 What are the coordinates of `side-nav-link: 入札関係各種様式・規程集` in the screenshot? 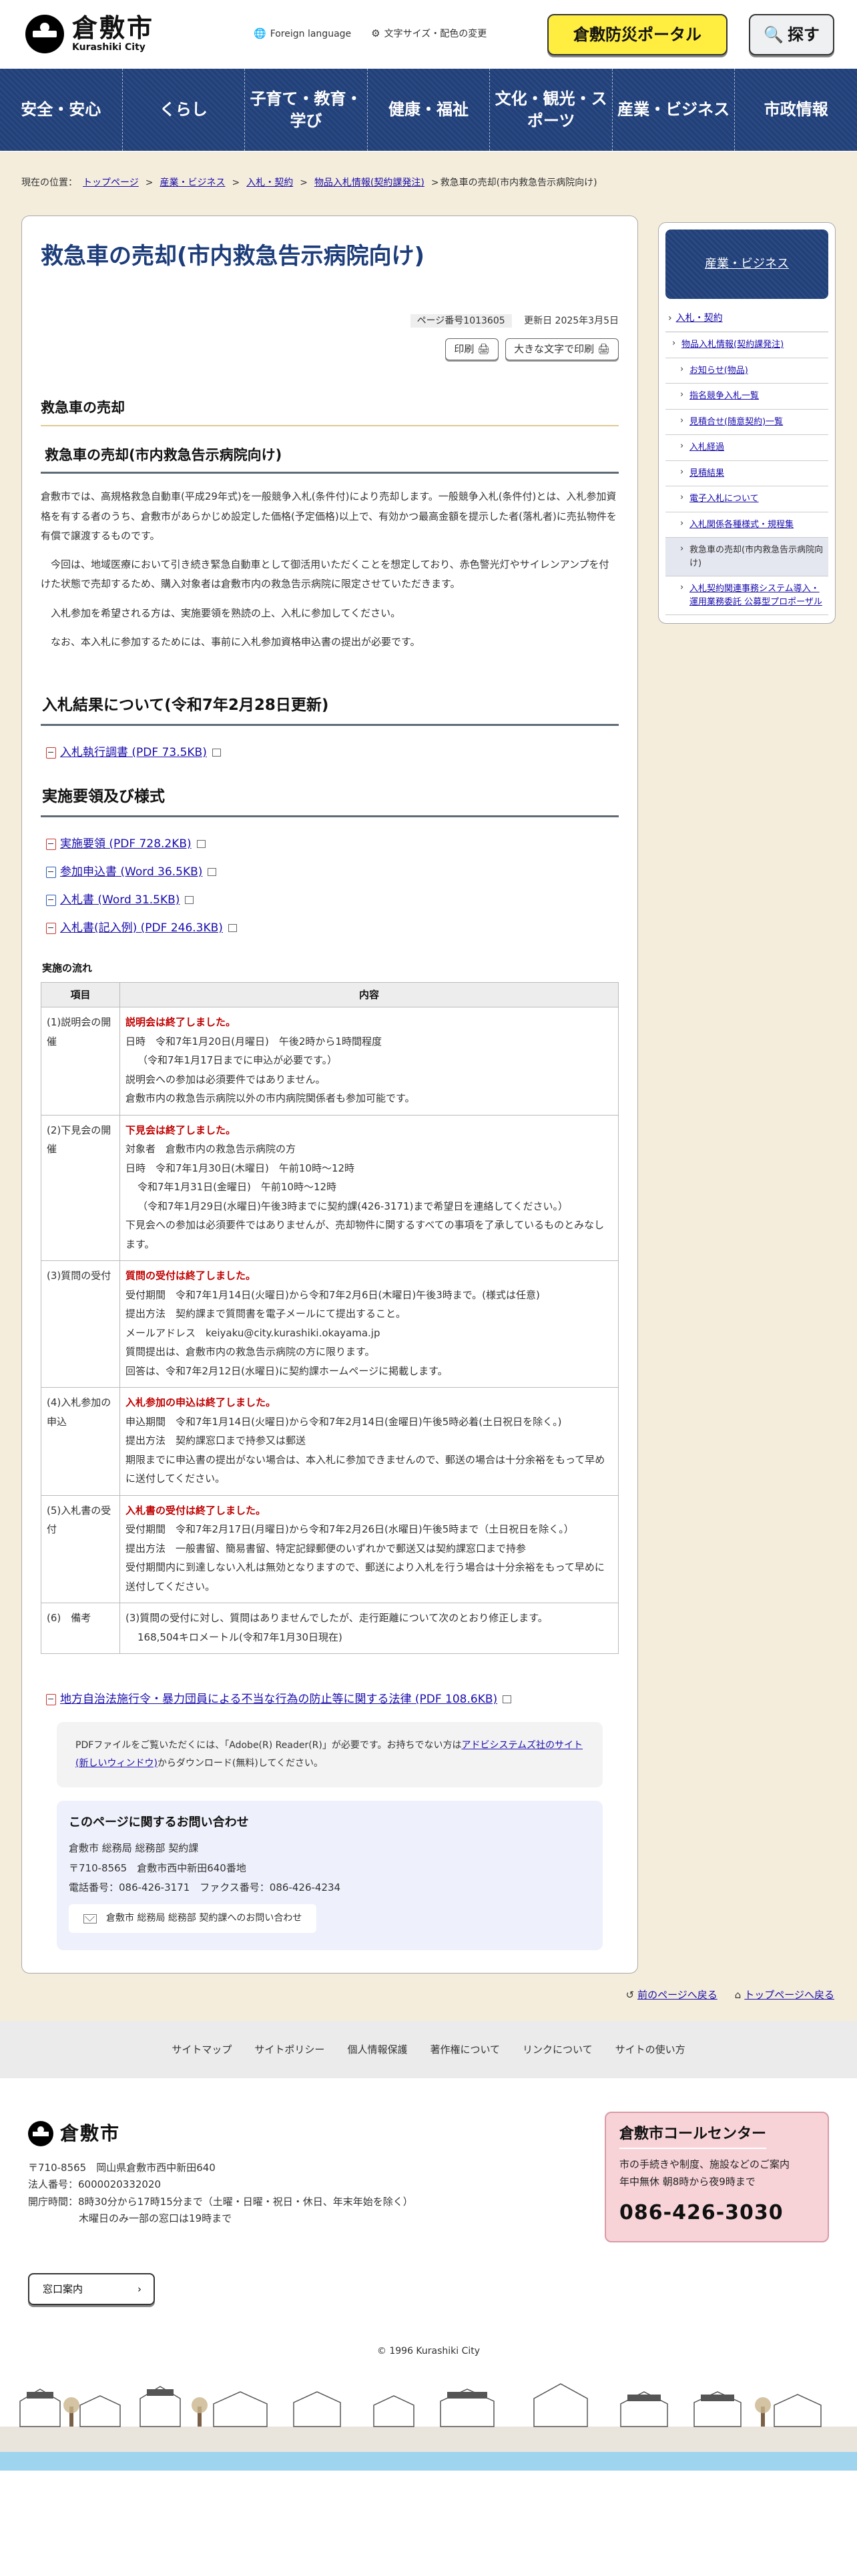 It's located at (741, 525).